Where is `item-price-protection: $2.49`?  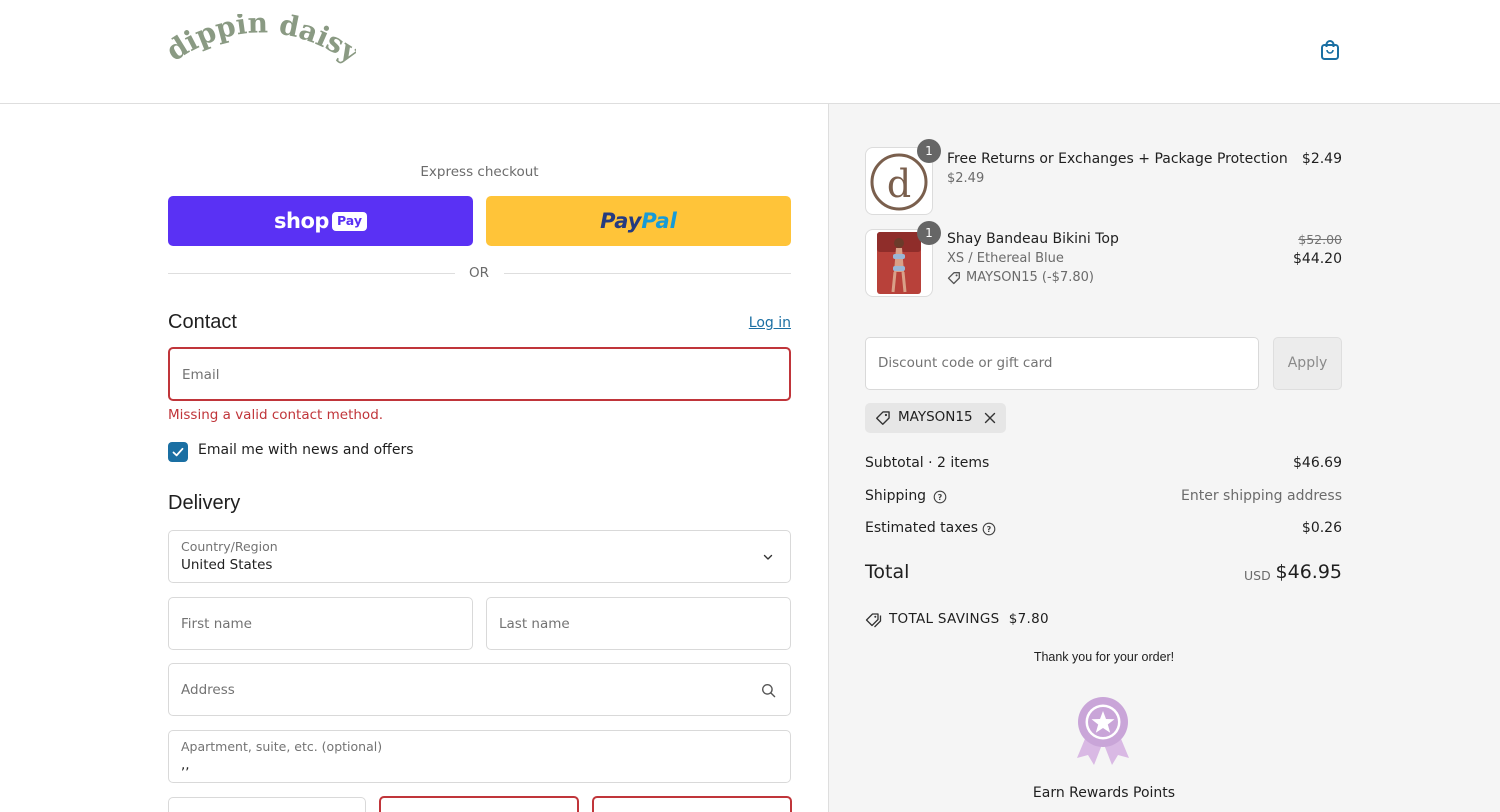 item-price-protection: $2.49 is located at coordinates (1321, 159).